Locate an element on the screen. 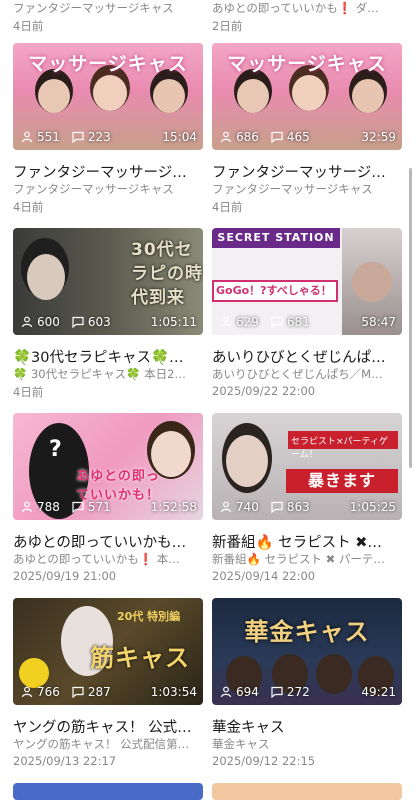 The image size is (414, 800). video-stats: 629 681 58:47 is located at coordinates (308, 322).